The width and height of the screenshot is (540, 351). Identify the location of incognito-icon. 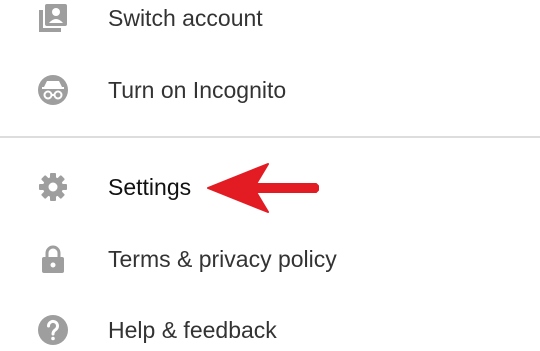
(53, 90).